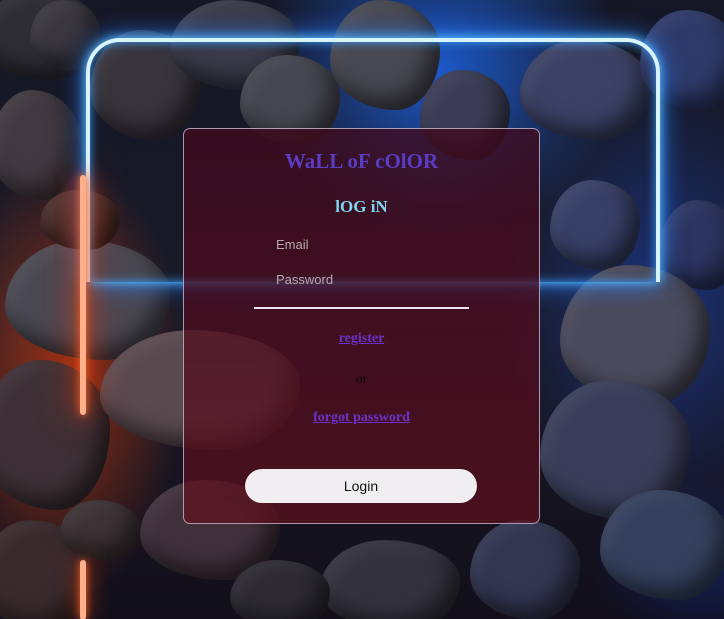 Image resolution: width=724 pixels, height=619 pixels. What do you see at coordinates (361, 486) in the screenshot?
I see `login-button: Login` at bounding box center [361, 486].